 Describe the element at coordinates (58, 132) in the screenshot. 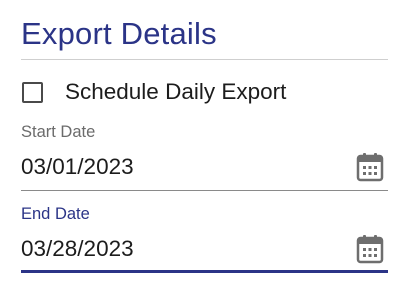

I see `start-date-label: Start Date` at that location.